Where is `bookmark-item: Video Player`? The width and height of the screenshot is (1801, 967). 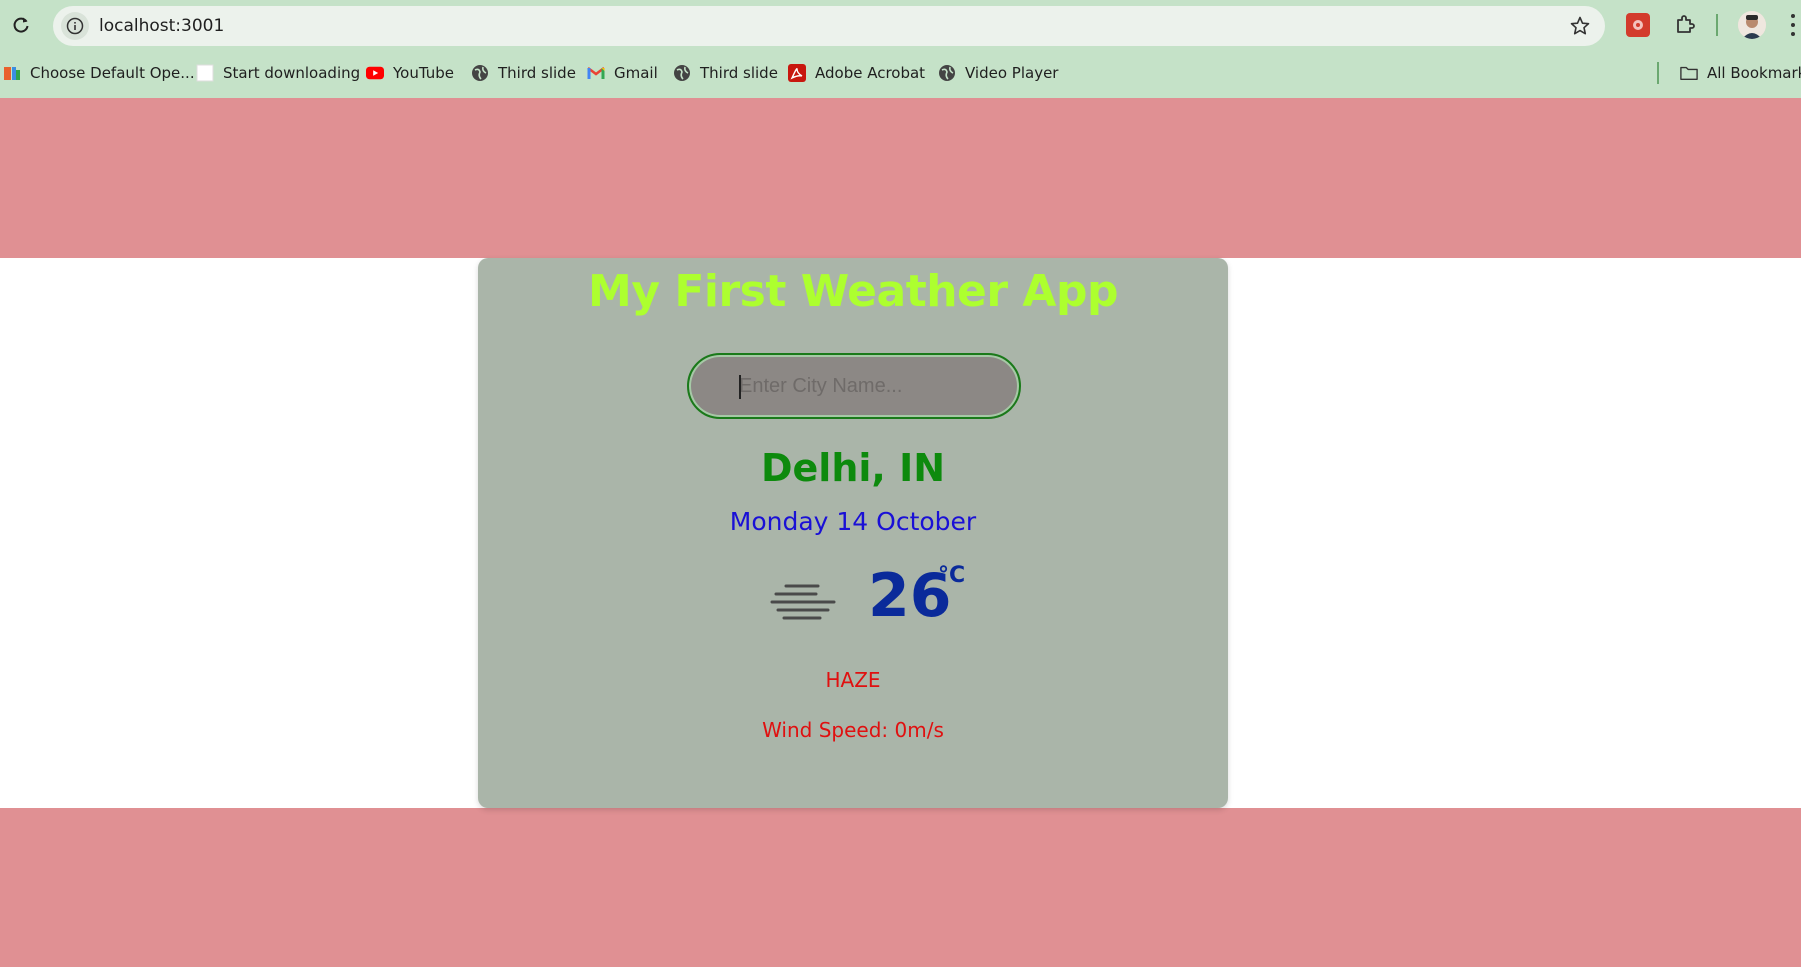 bookmark-item: Video Player is located at coordinates (998, 73).